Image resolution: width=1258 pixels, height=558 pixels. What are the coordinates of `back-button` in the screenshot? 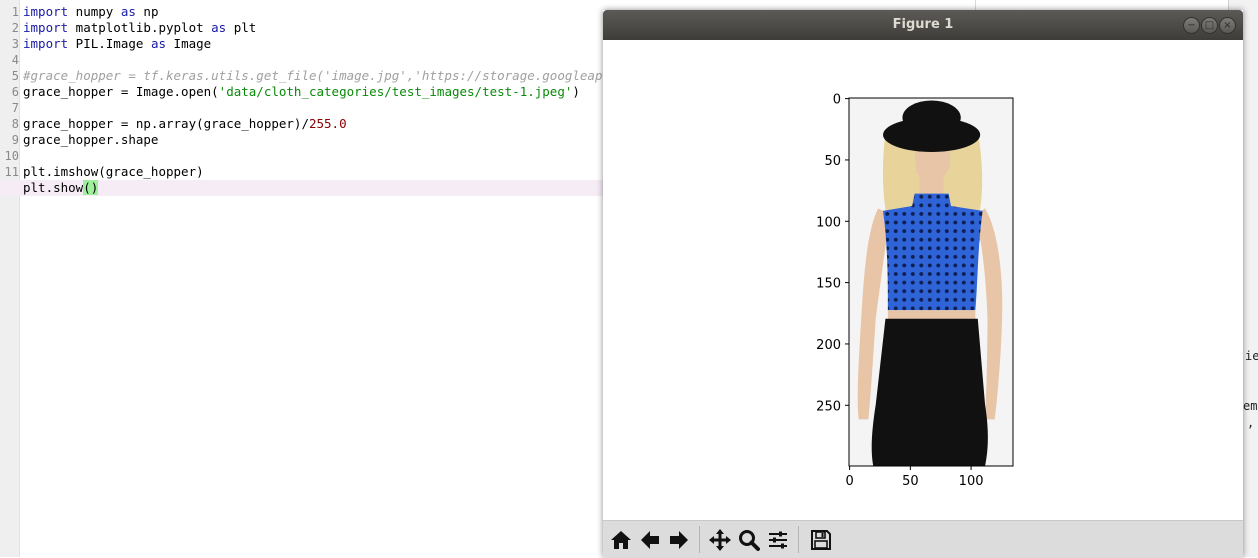 It's located at (649, 539).